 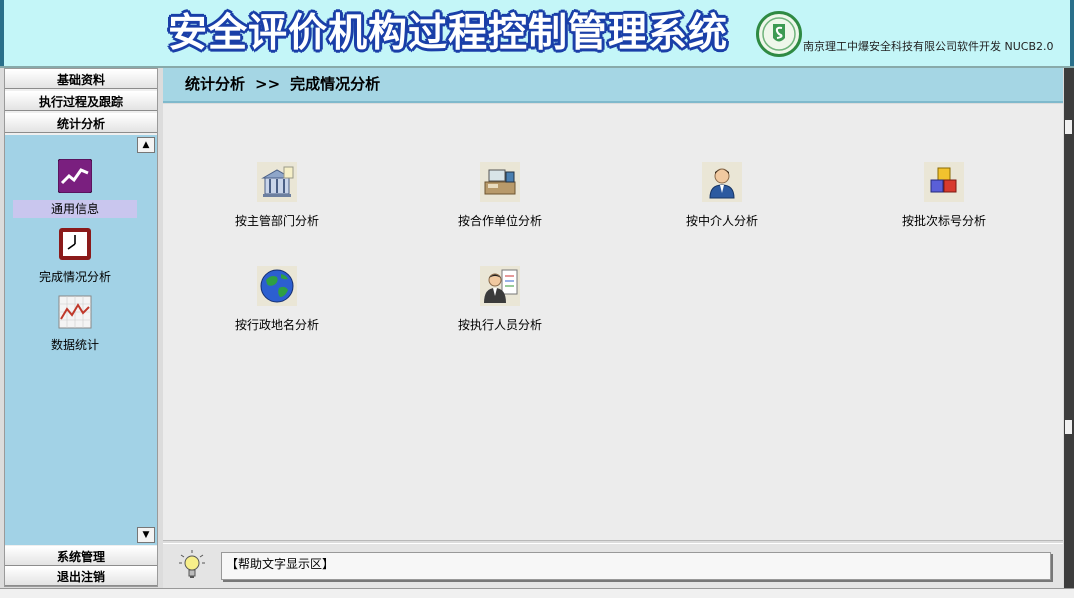 I want to click on globe-icon, so click(x=277, y=286).